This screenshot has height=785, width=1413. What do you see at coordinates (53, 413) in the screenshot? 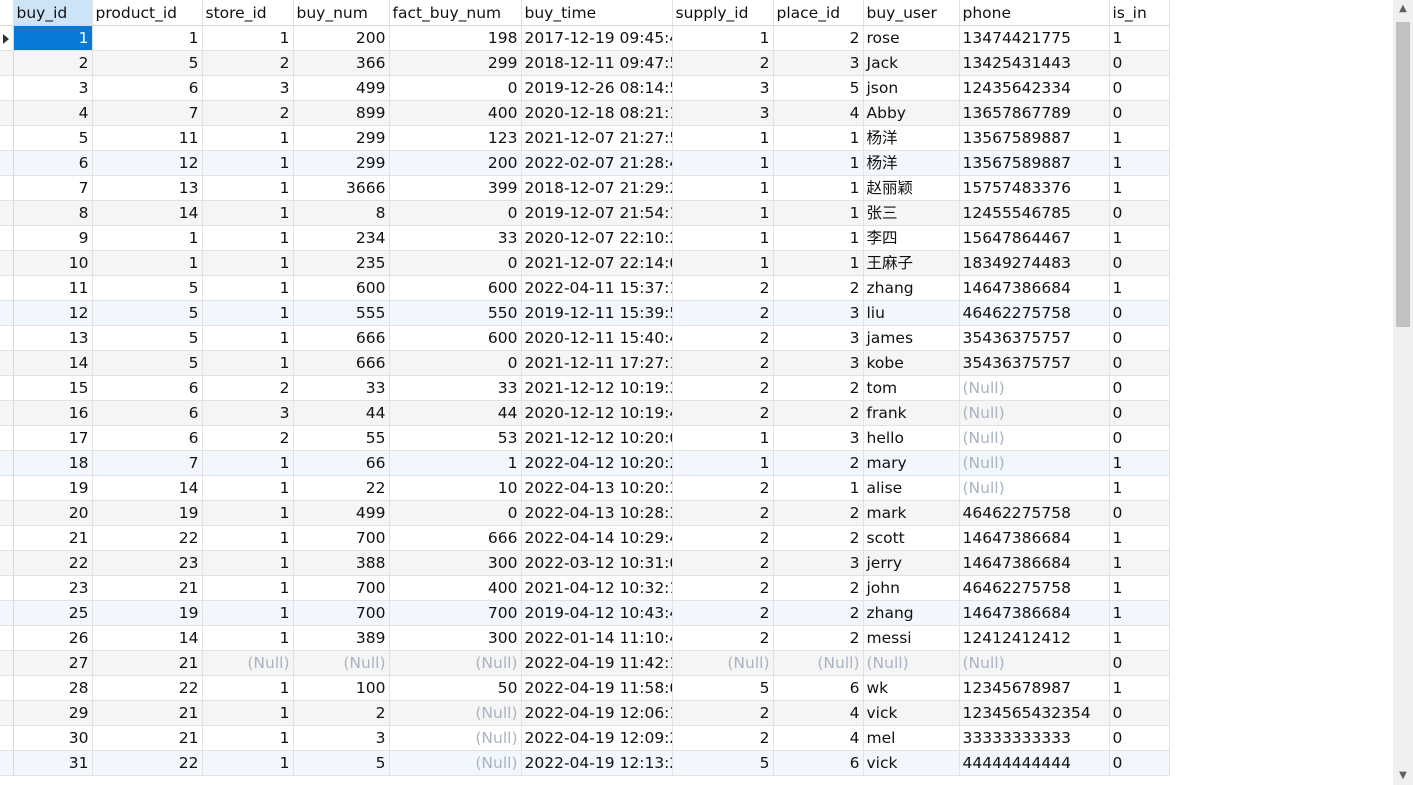
I see `cell-buy-id: 16` at bounding box center [53, 413].